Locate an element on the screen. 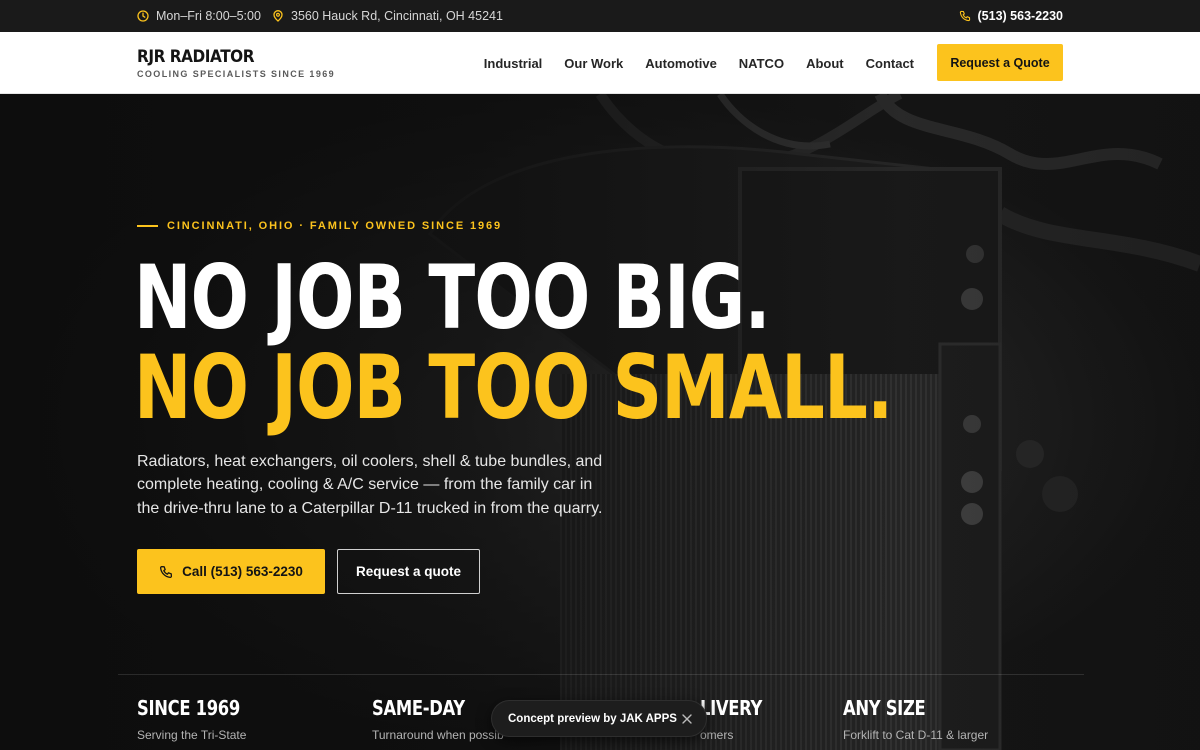 The width and height of the screenshot is (1200, 750). phone-text: (513) 563-2230 is located at coordinates (1020, 16).